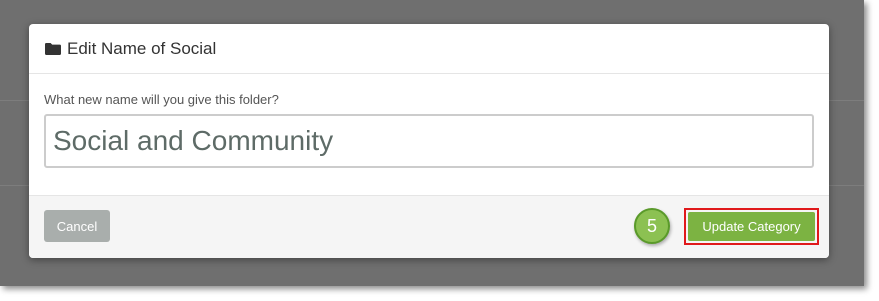 The height and width of the screenshot is (301, 879). Describe the element at coordinates (77, 226) in the screenshot. I see `cancel-button: Cancel` at that location.